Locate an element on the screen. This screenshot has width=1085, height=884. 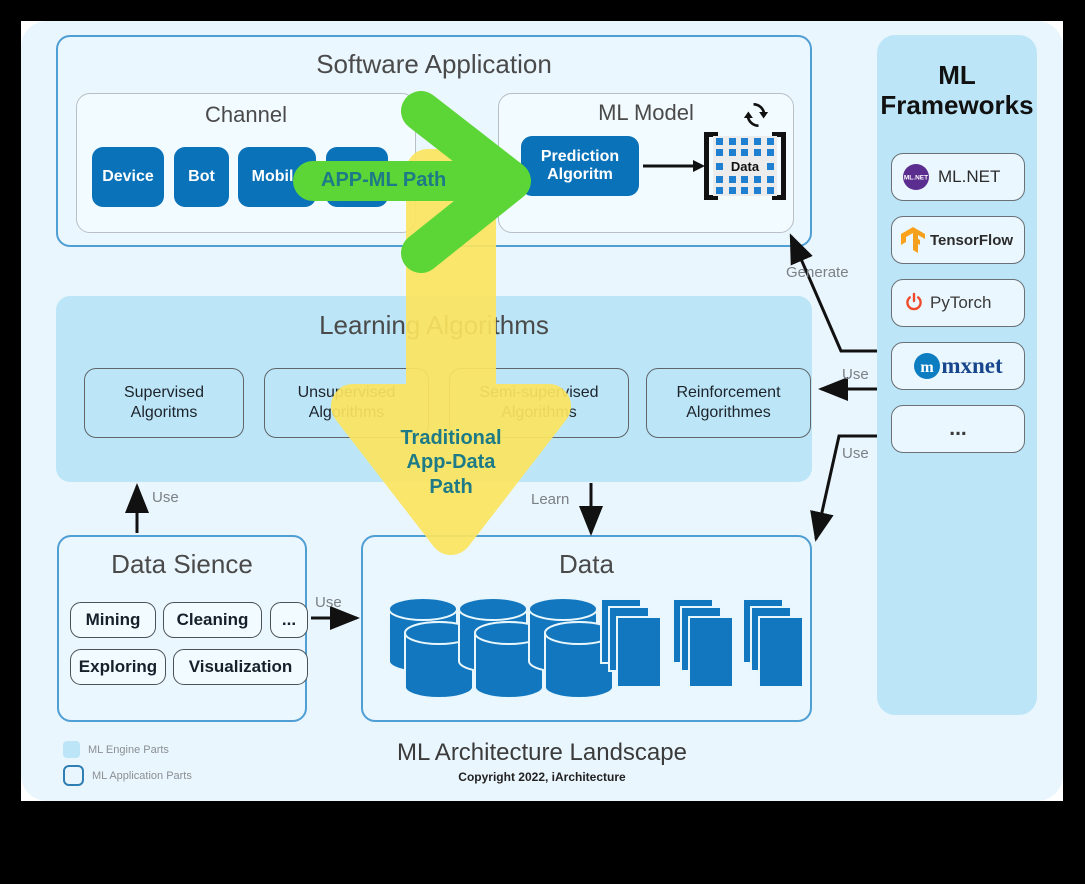
edge-label-use-frameworks-data: Use is located at coordinates (855, 453).